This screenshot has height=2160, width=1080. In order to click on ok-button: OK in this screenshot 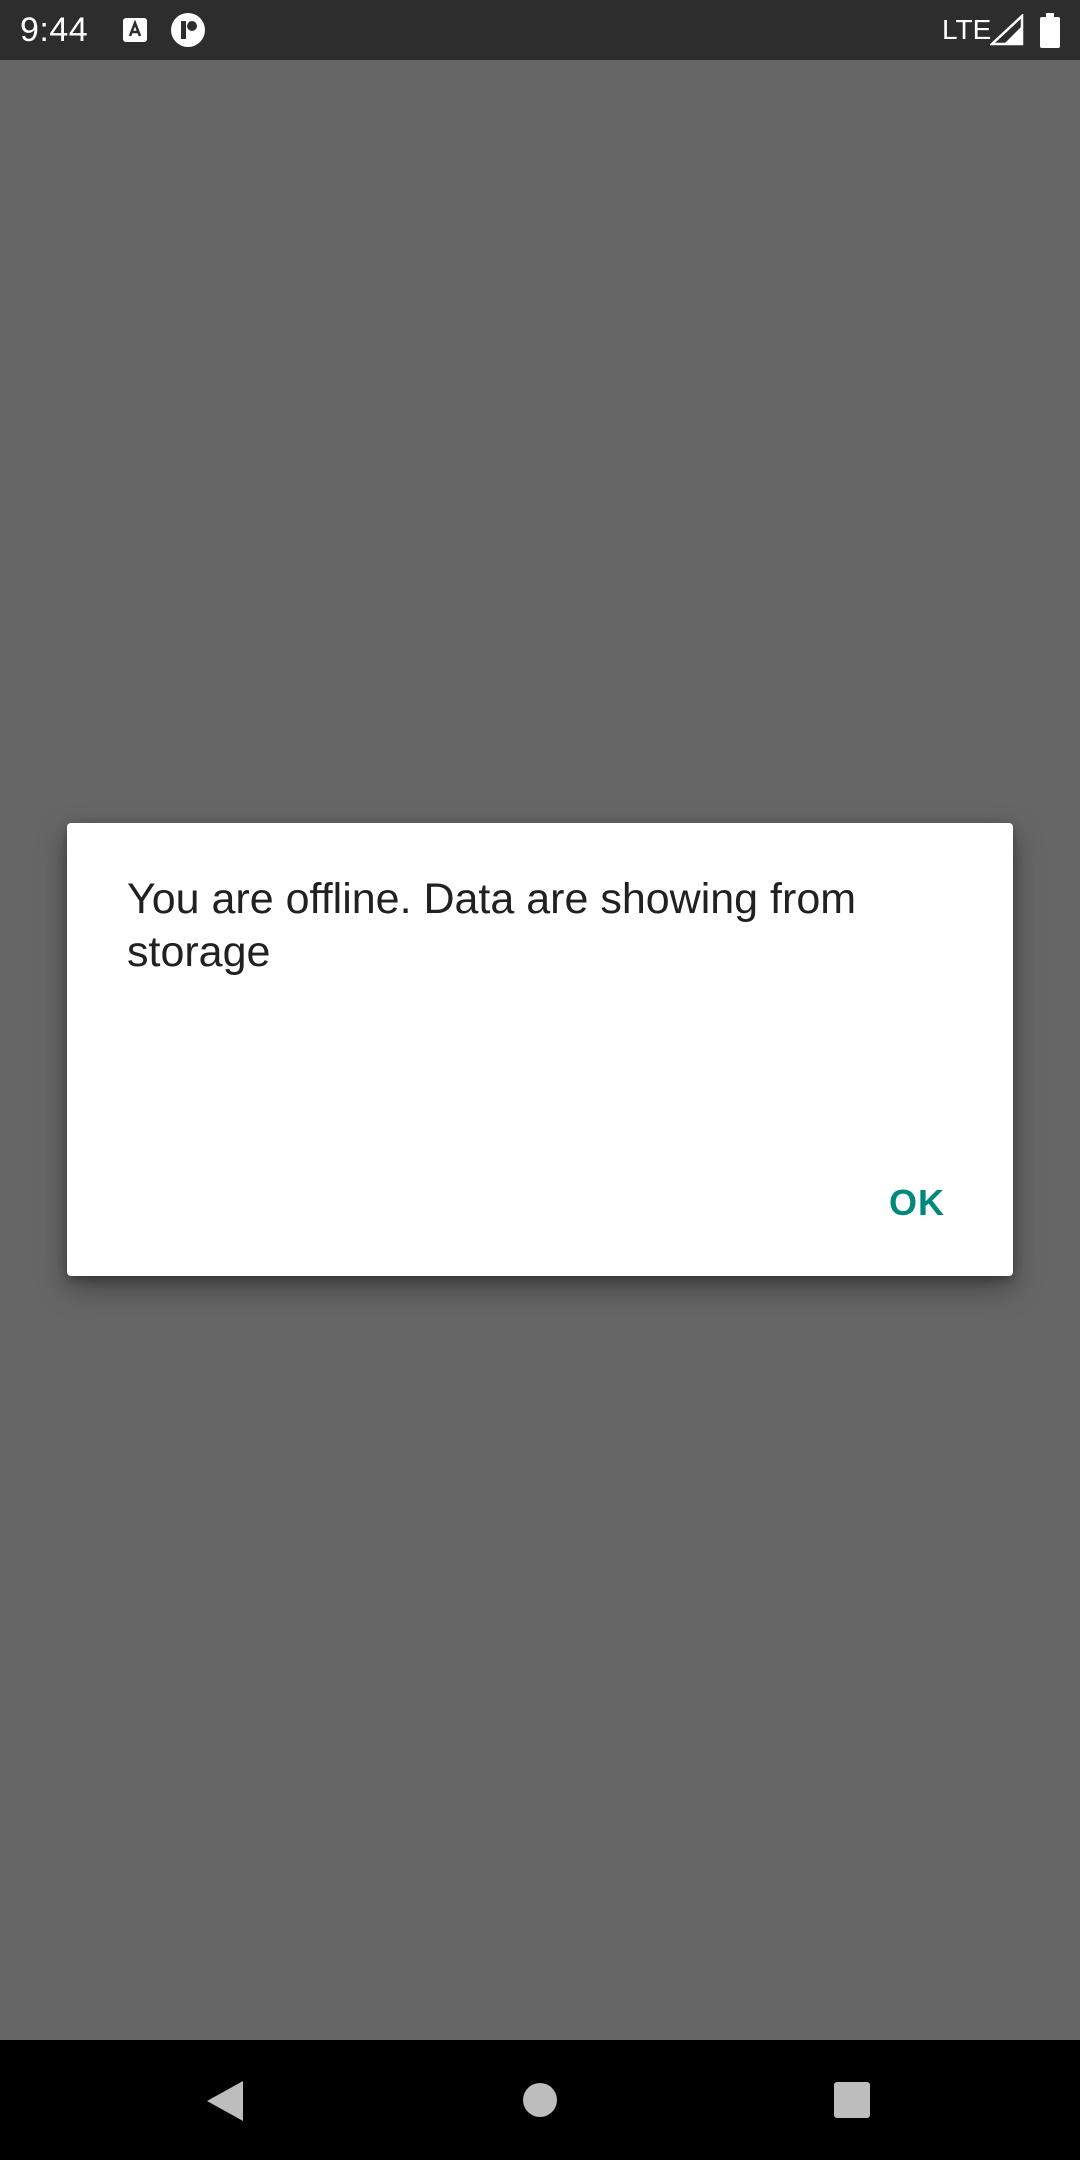, I will do `click(917, 1203)`.